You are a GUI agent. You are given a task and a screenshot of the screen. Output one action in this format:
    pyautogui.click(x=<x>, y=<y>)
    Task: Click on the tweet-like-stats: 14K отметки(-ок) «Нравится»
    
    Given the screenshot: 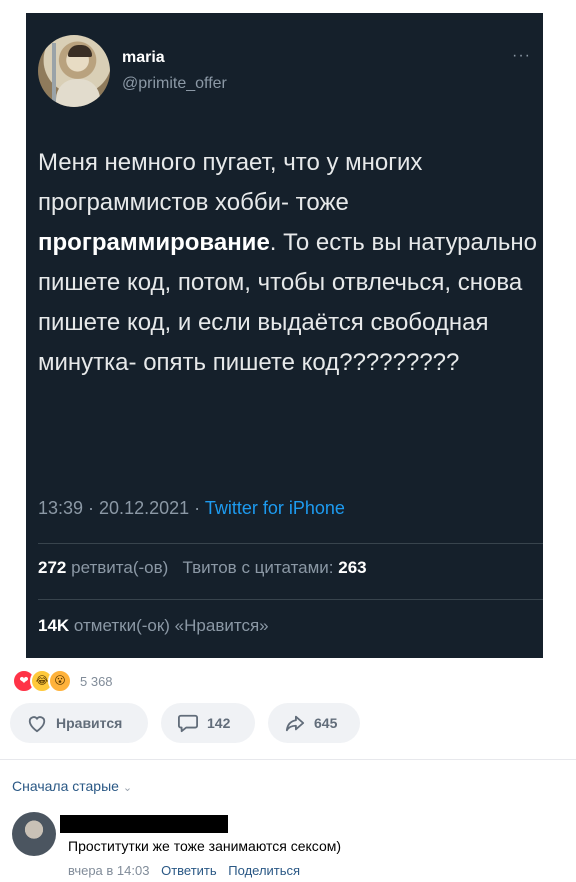 What is the action you would take?
    pyautogui.click(x=153, y=626)
    